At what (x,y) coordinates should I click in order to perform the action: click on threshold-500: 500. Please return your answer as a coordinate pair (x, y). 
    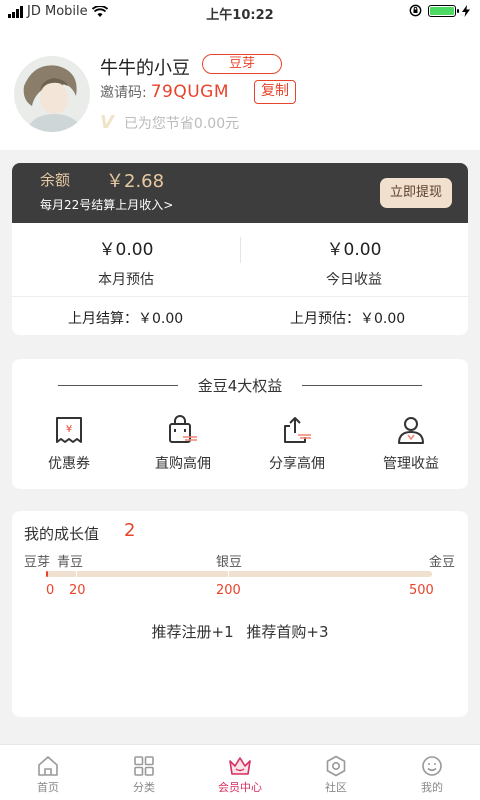
    Looking at the image, I should click on (421, 590).